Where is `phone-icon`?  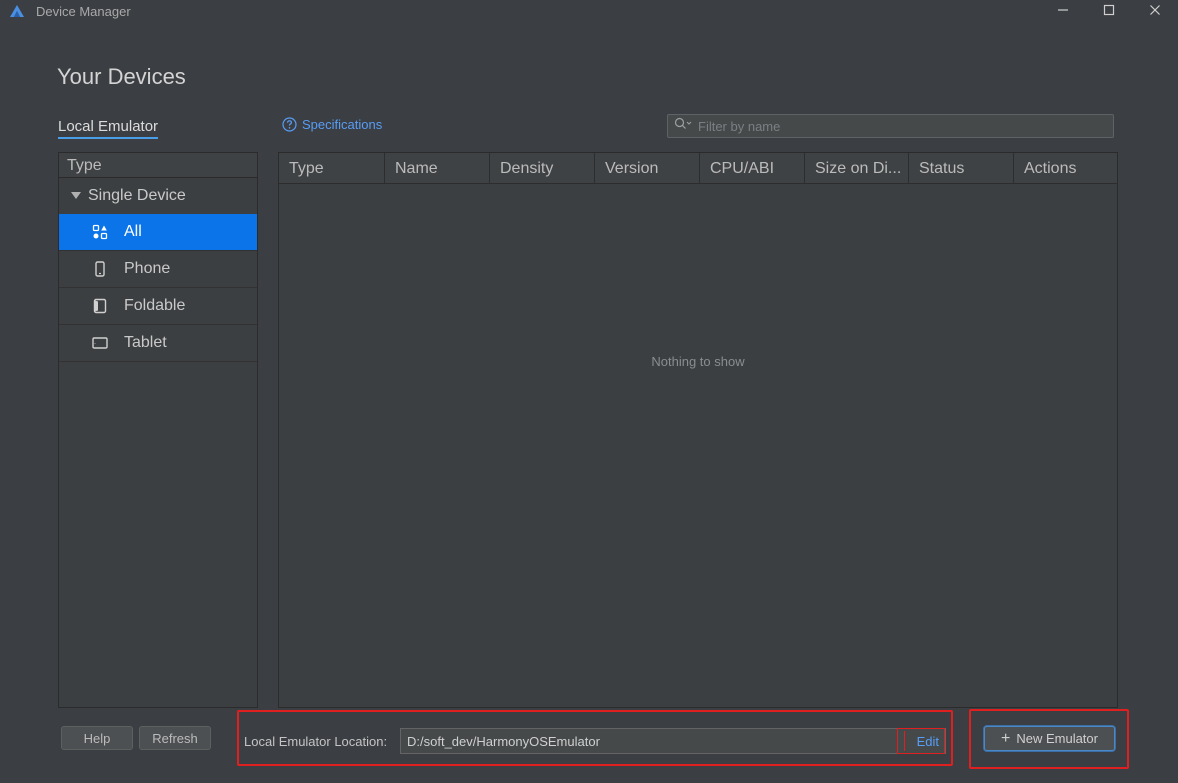
phone-icon is located at coordinates (100, 269).